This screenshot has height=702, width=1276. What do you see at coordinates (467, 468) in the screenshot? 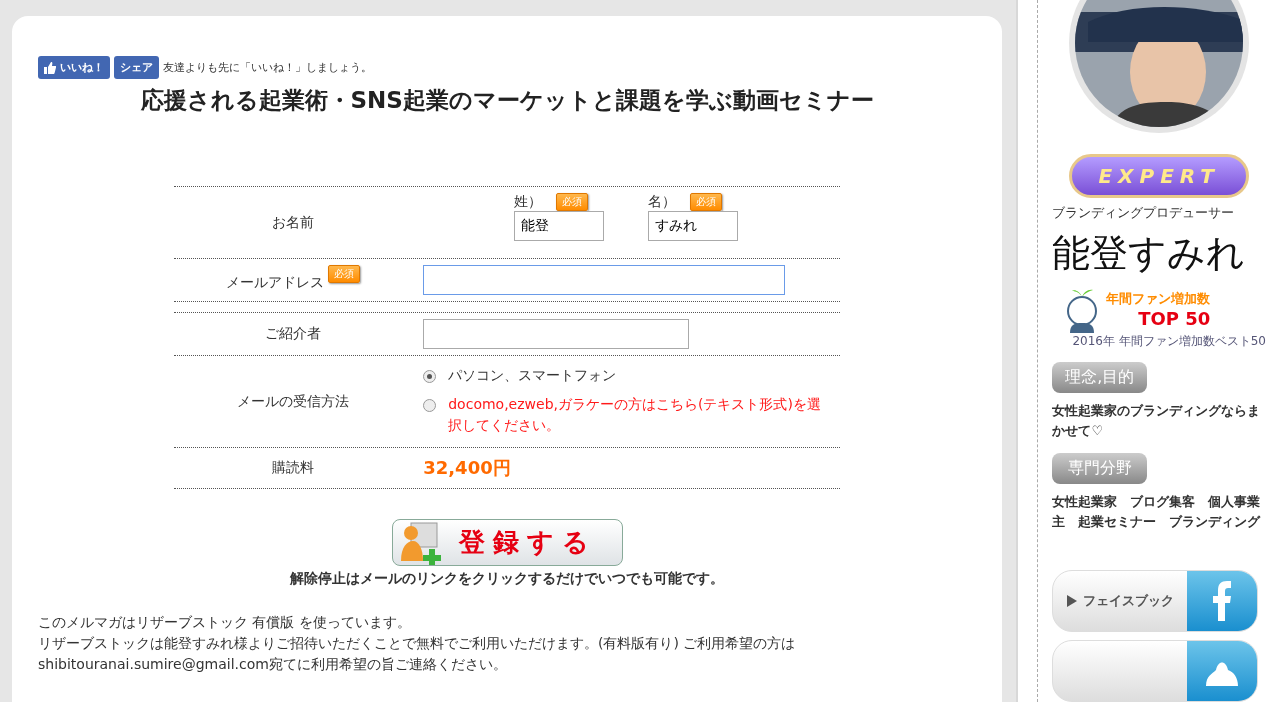
I see `price: 32,400円` at bounding box center [467, 468].